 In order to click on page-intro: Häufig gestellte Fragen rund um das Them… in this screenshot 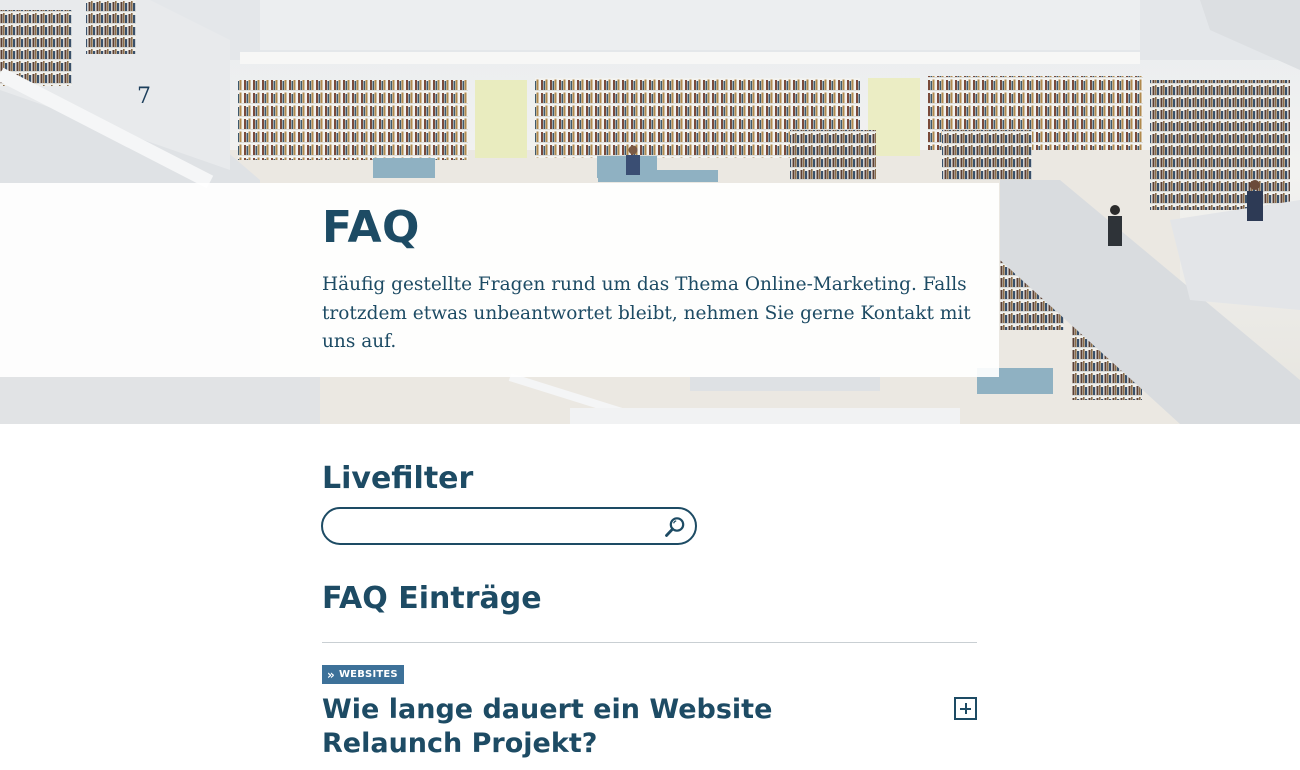, I will do `click(646, 313)`.